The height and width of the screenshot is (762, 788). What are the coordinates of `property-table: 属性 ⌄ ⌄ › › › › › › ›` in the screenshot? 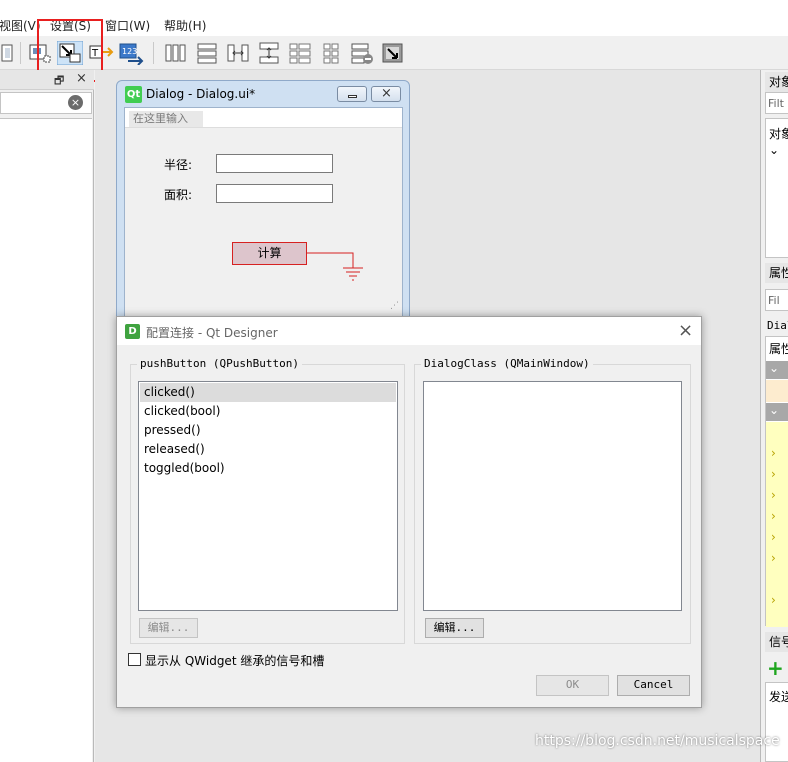 It's located at (776, 481).